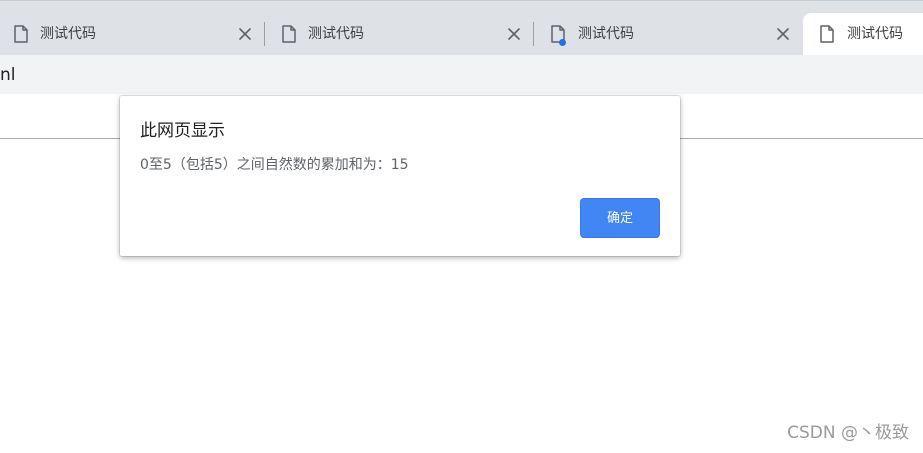 This screenshot has height=453, width=923. I want to click on tab-4-active: 测试代码, so click(863, 34).